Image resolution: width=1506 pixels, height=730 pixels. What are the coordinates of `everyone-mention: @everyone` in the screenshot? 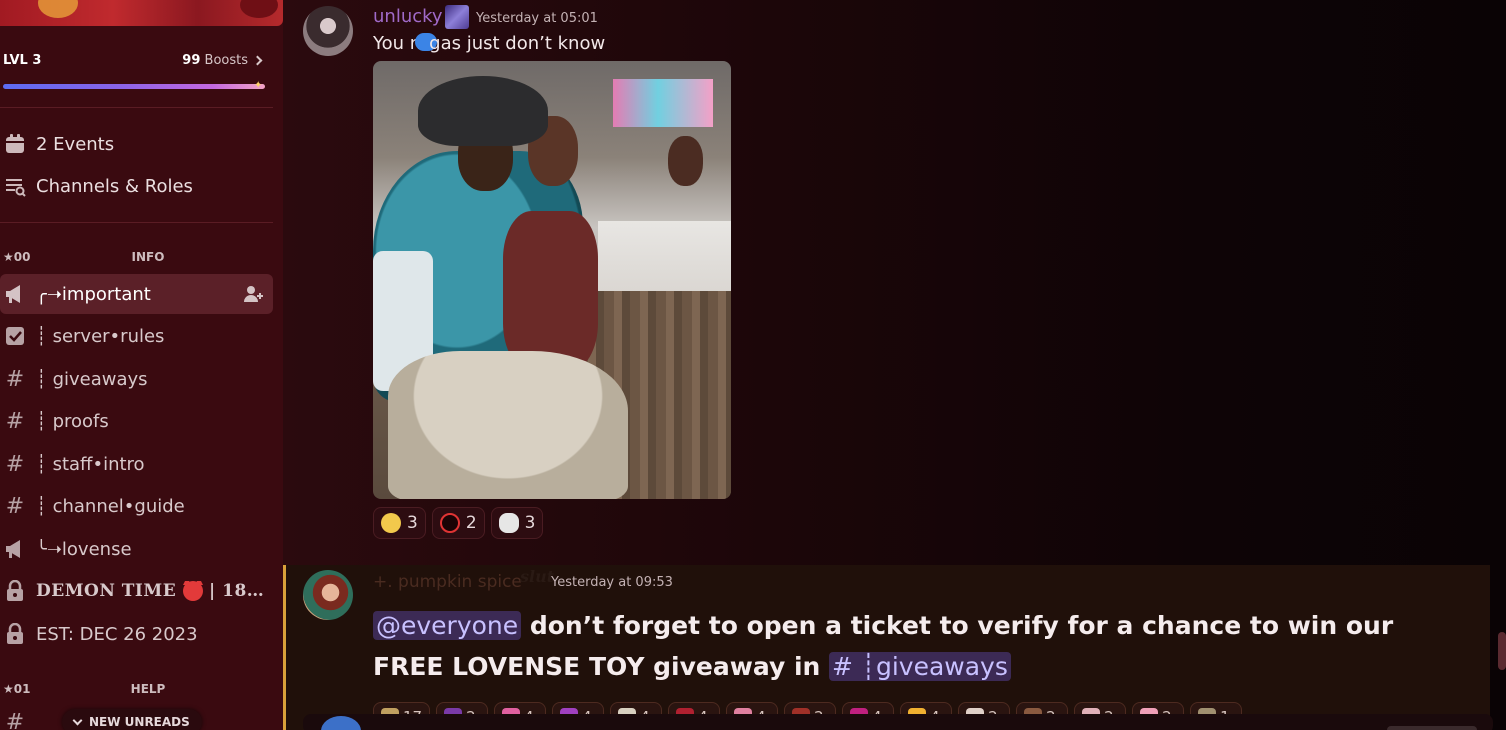 It's located at (447, 625).